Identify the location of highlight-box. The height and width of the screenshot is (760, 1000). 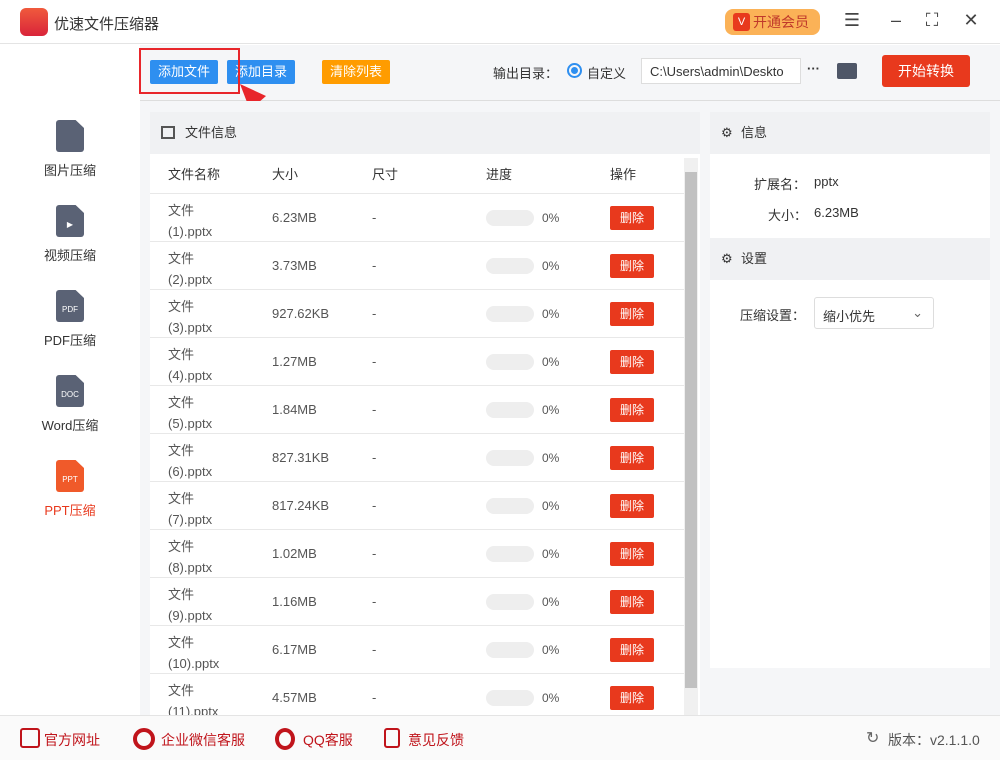
(189, 71).